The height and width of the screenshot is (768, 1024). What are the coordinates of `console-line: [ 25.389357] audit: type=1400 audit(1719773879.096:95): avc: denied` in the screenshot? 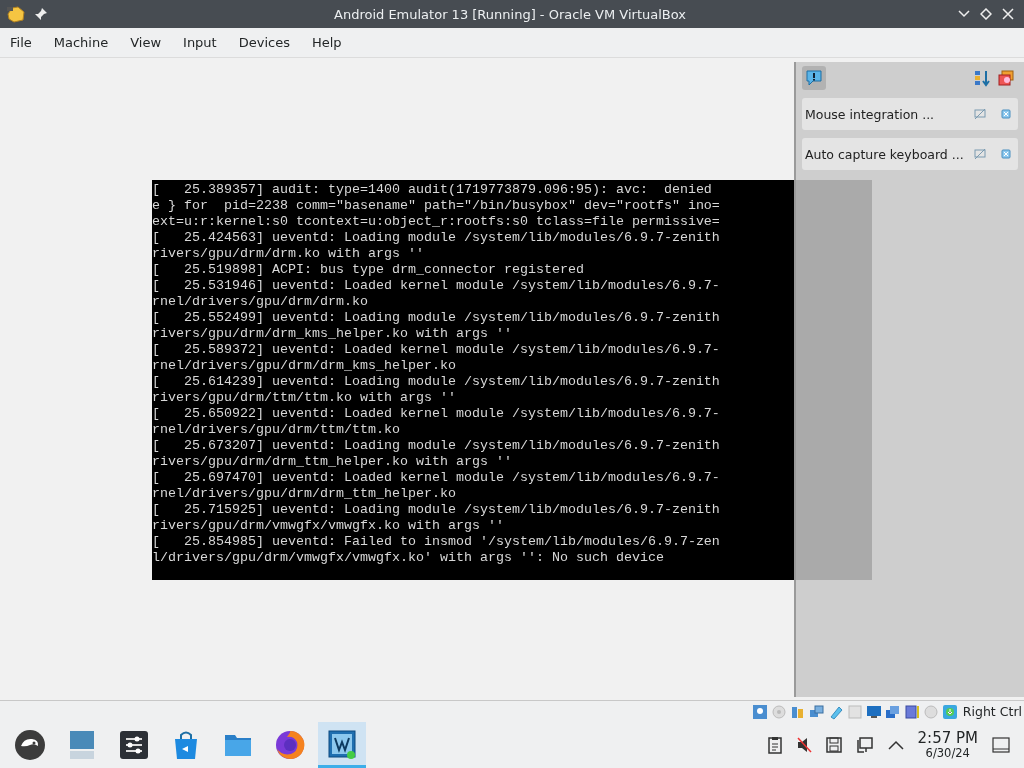 It's located at (432, 190).